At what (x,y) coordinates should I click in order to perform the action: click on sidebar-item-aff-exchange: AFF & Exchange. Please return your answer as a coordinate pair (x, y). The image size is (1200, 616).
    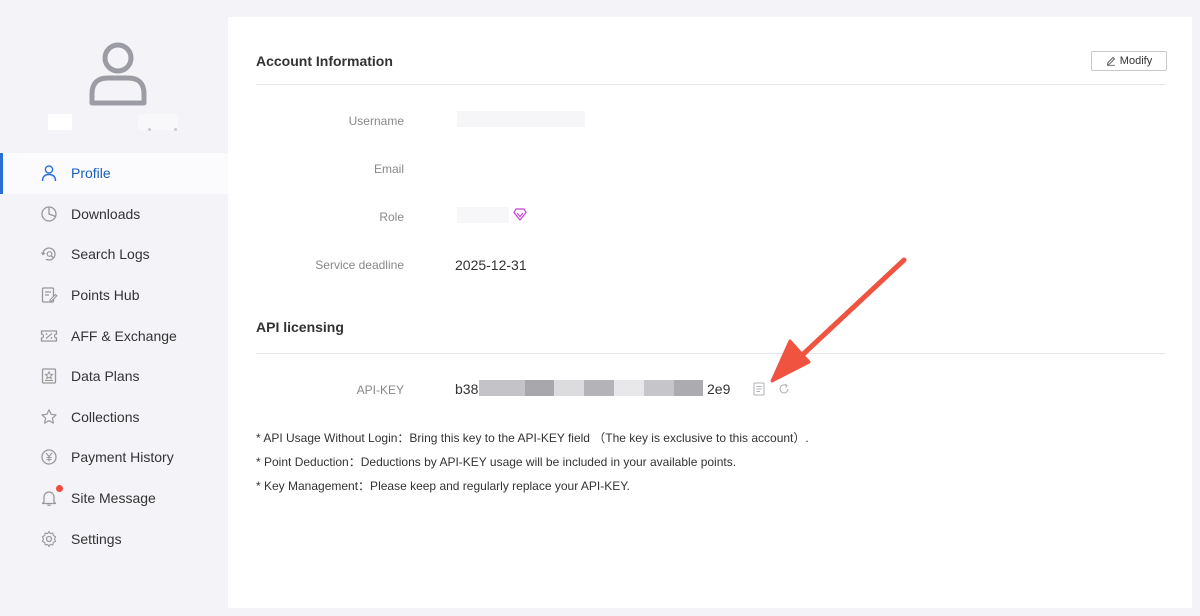
    Looking at the image, I should click on (114, 335).